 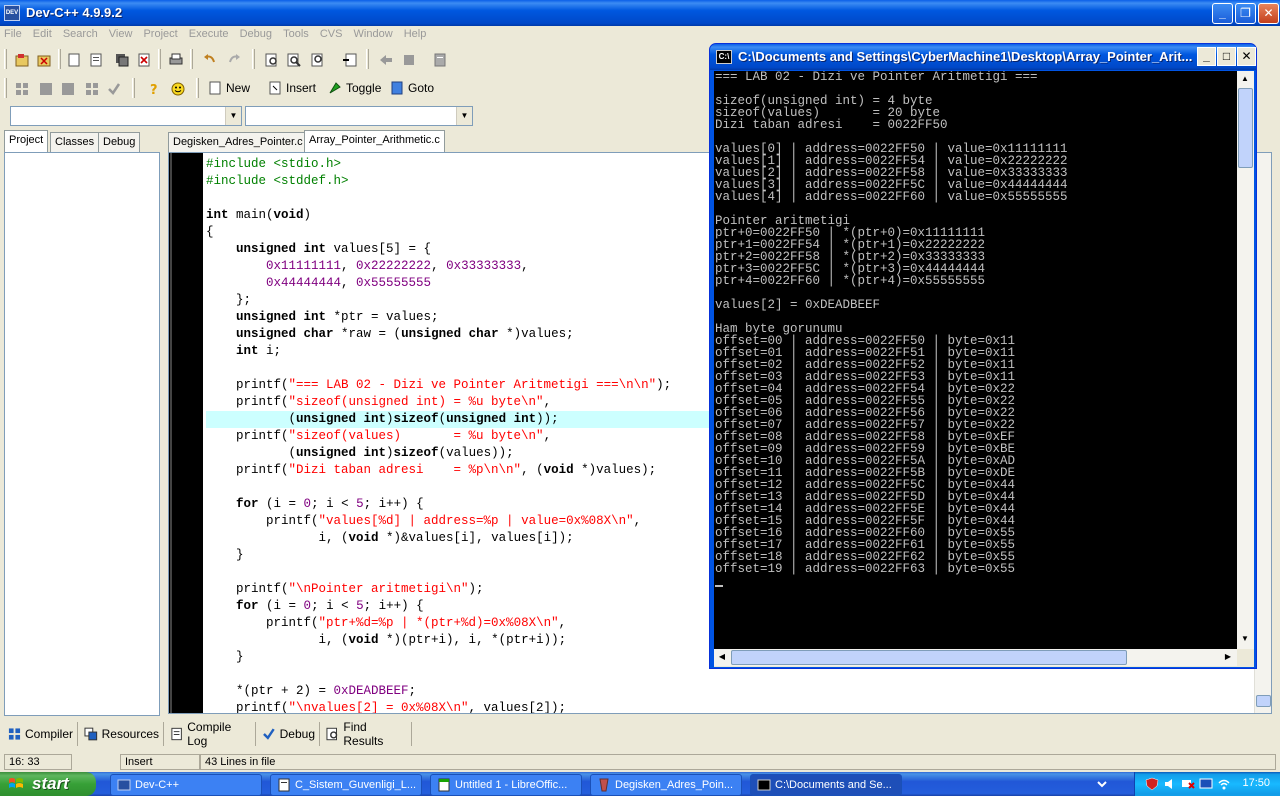 I want to click on redo-icon, so click(x=233, y=59).